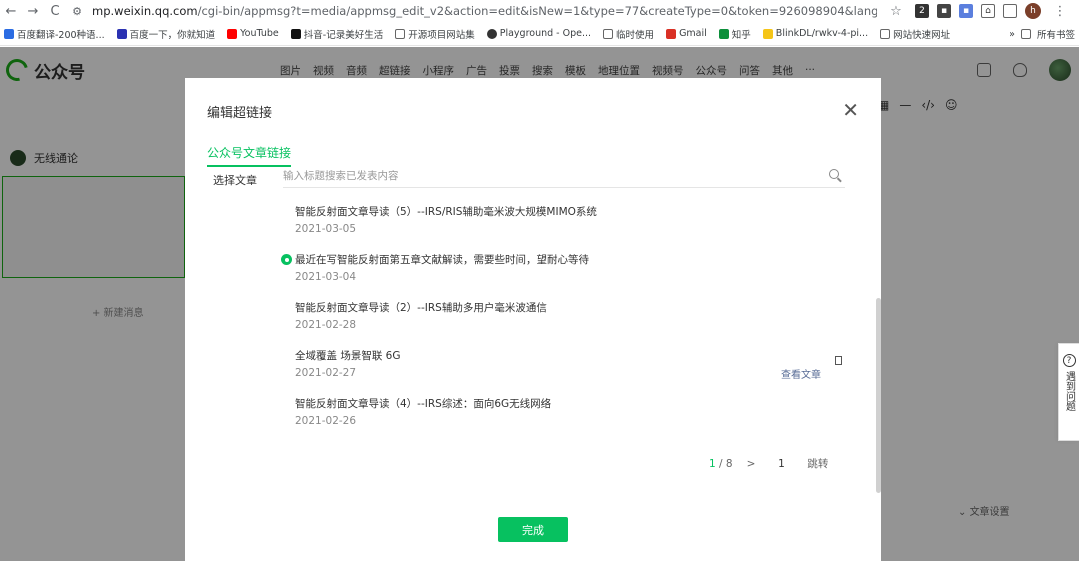 The image size is (1079, 561). Describe the element at coordinates (446, 212) in the screenshot. I see `article-title: 智能反射面文章导读（5）--IRS/RIS辅助毫米波大规模MIMO系统` at that location.